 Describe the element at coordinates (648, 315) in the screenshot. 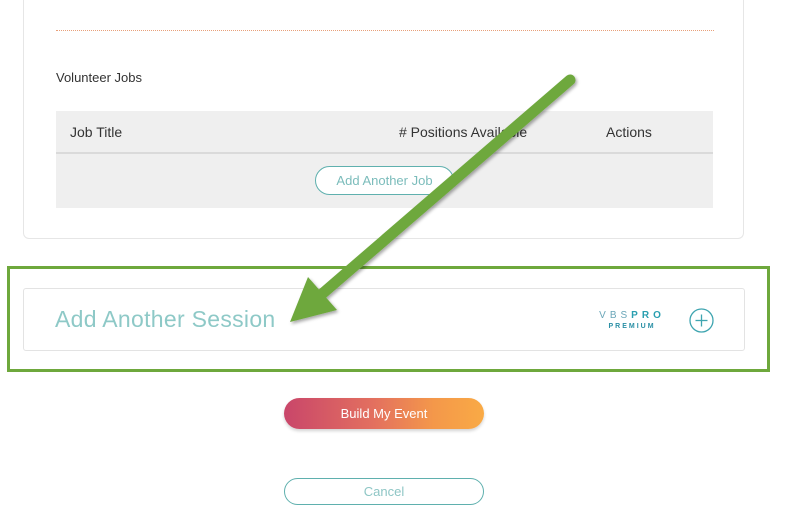

I see `pro-text: PRO` at that location.